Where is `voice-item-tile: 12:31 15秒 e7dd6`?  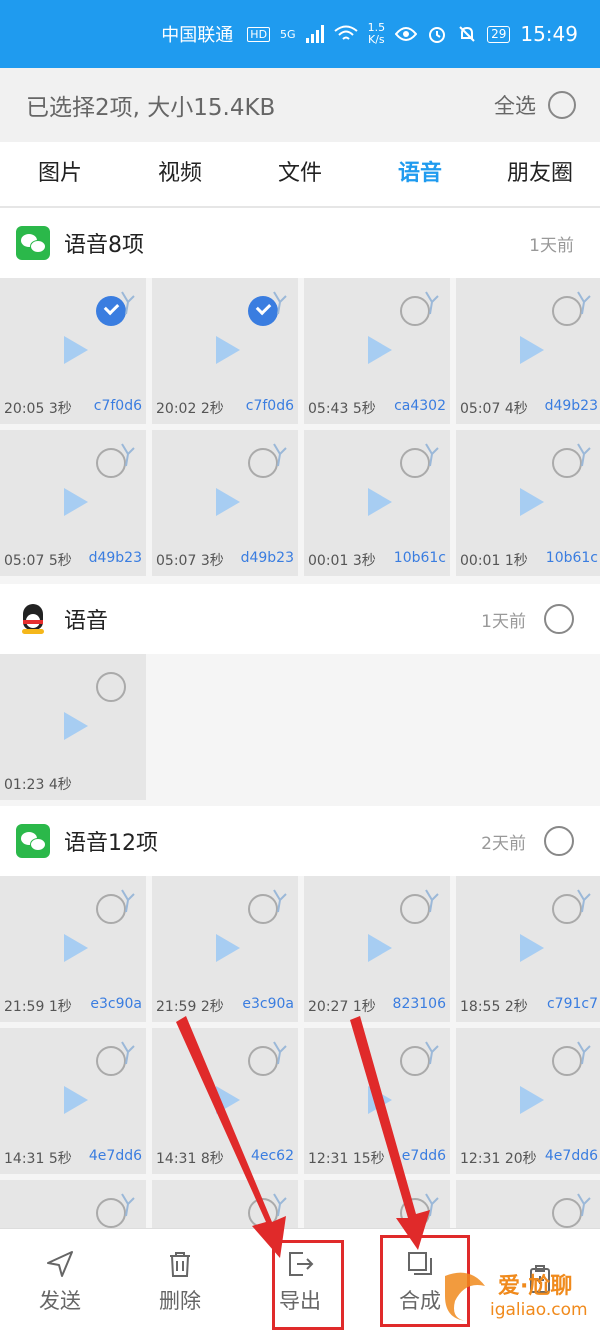 voice-item-tile: 12:31 15秒 e7dd6 is located at coordinates (377, 1101).